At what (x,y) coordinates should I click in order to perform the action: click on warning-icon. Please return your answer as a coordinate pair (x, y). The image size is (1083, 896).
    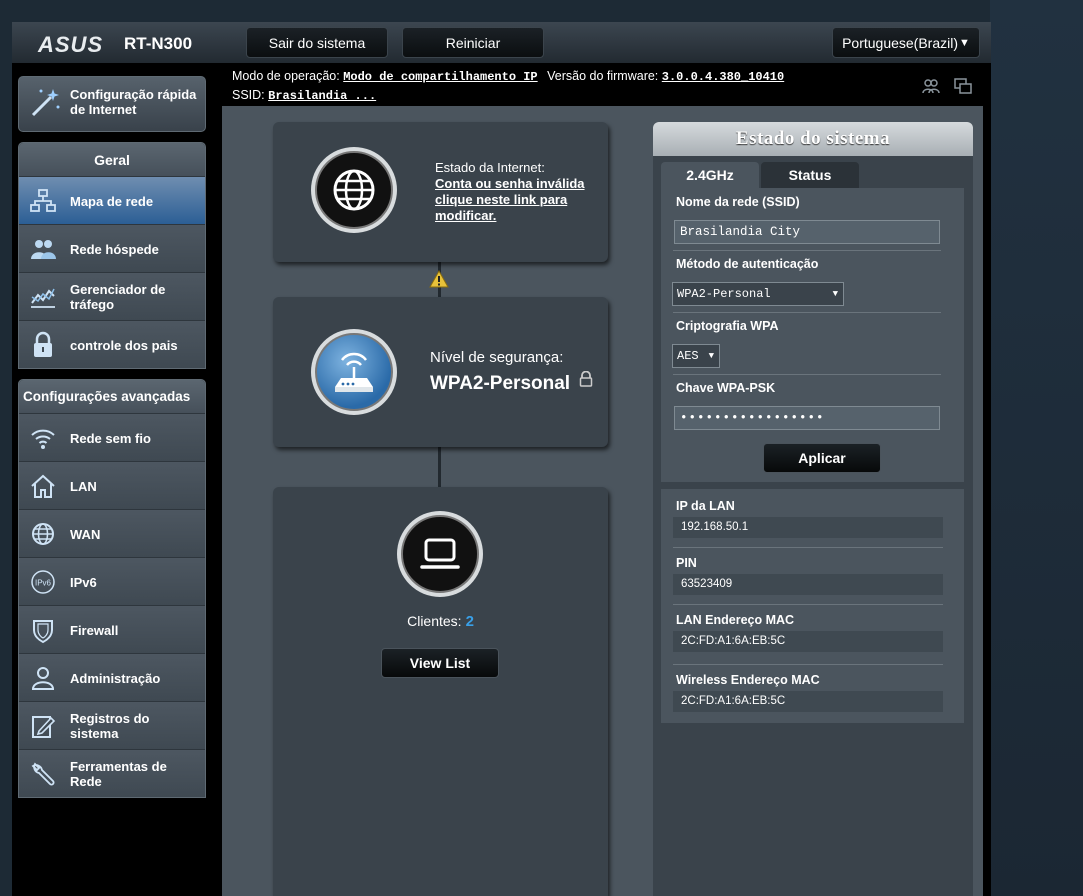
    Looking at the image, I should click on (439, 279).